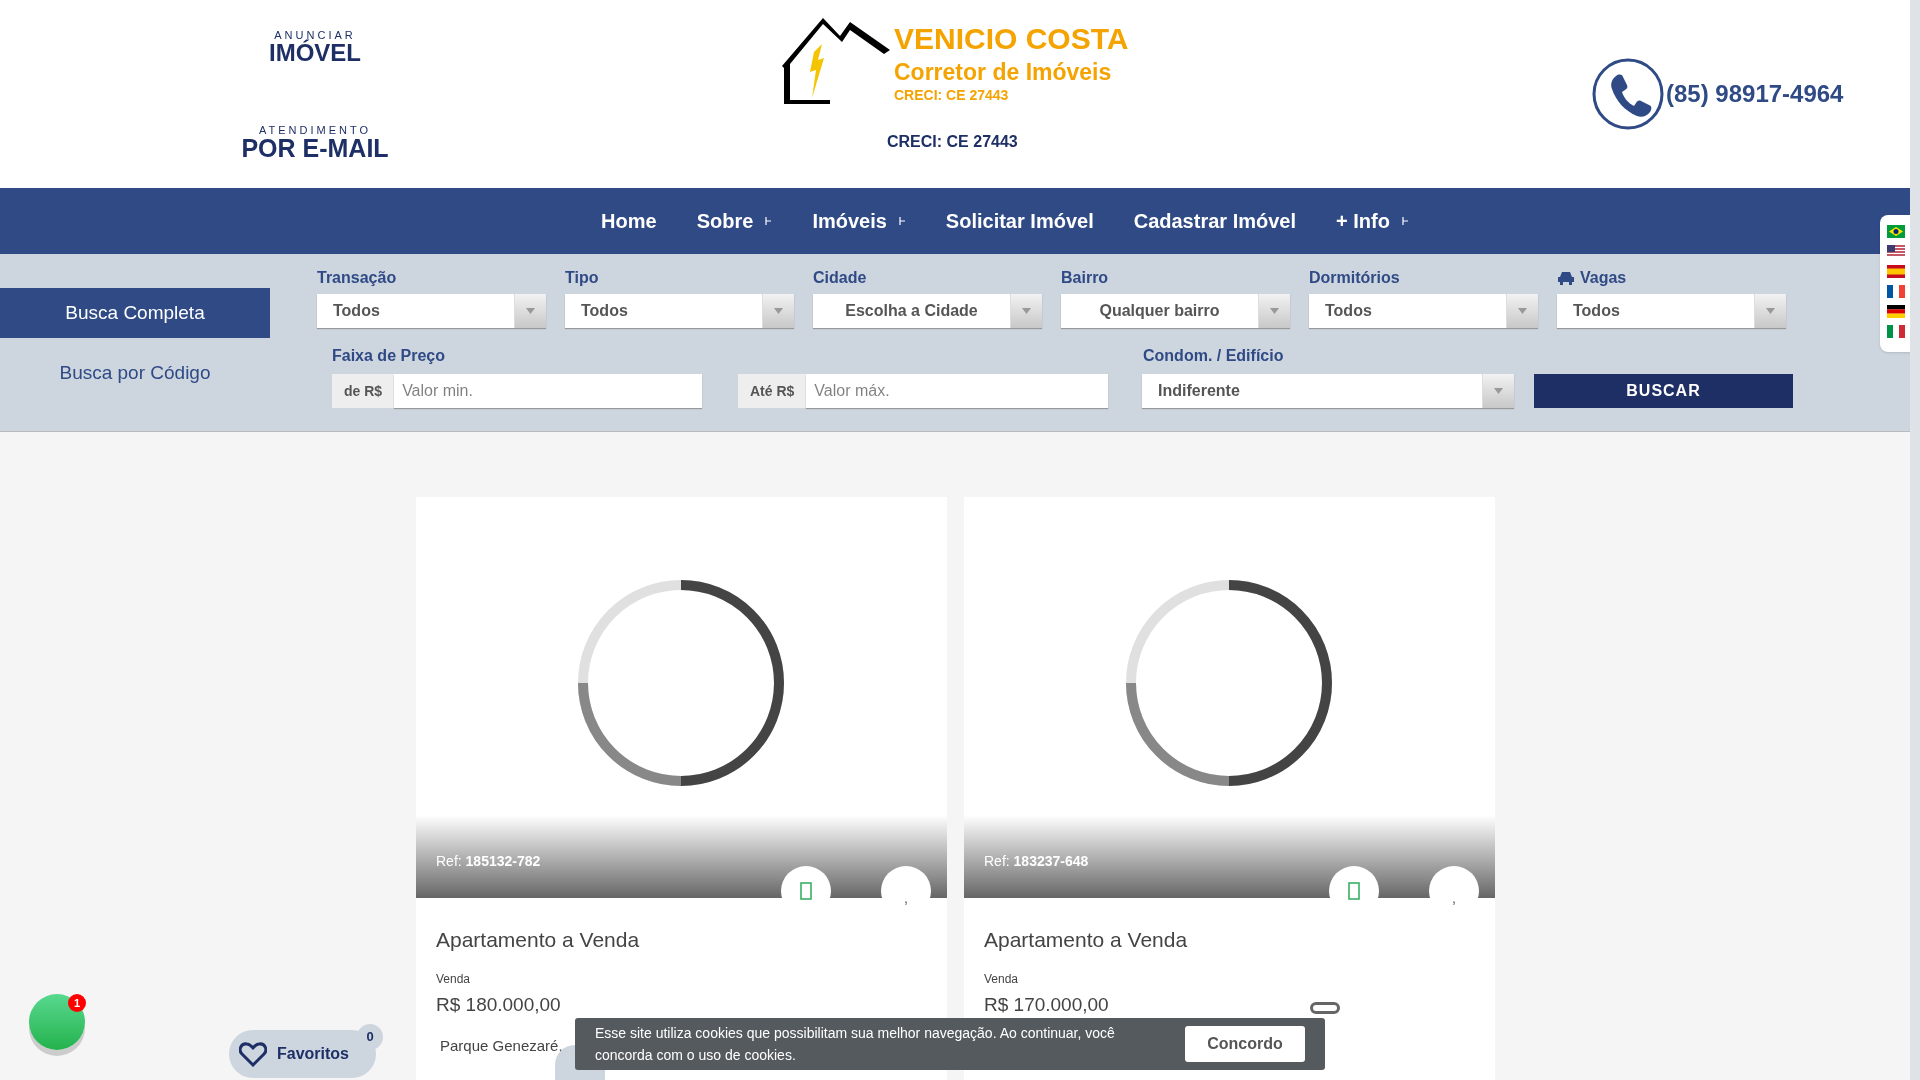 The height and width of the screenshot is (1080, 1920). What do you see at coordinates (859, 221) in the screenshot?
I see `nav-link: Imóveis` at bounding box center [859, 221].